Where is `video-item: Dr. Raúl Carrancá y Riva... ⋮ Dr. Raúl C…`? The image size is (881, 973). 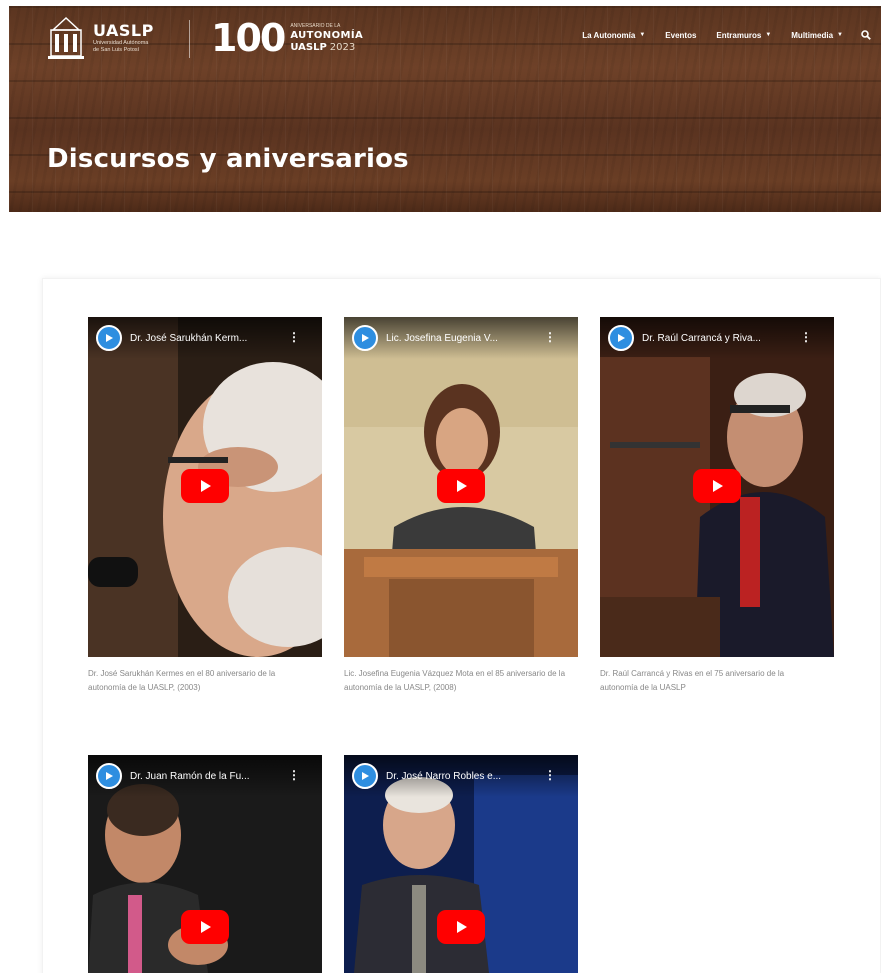
video-item: Dr. Raúl Carrancá y Riva... ⋮ Dr. Raúl C… is located at coordinates (717, 506).